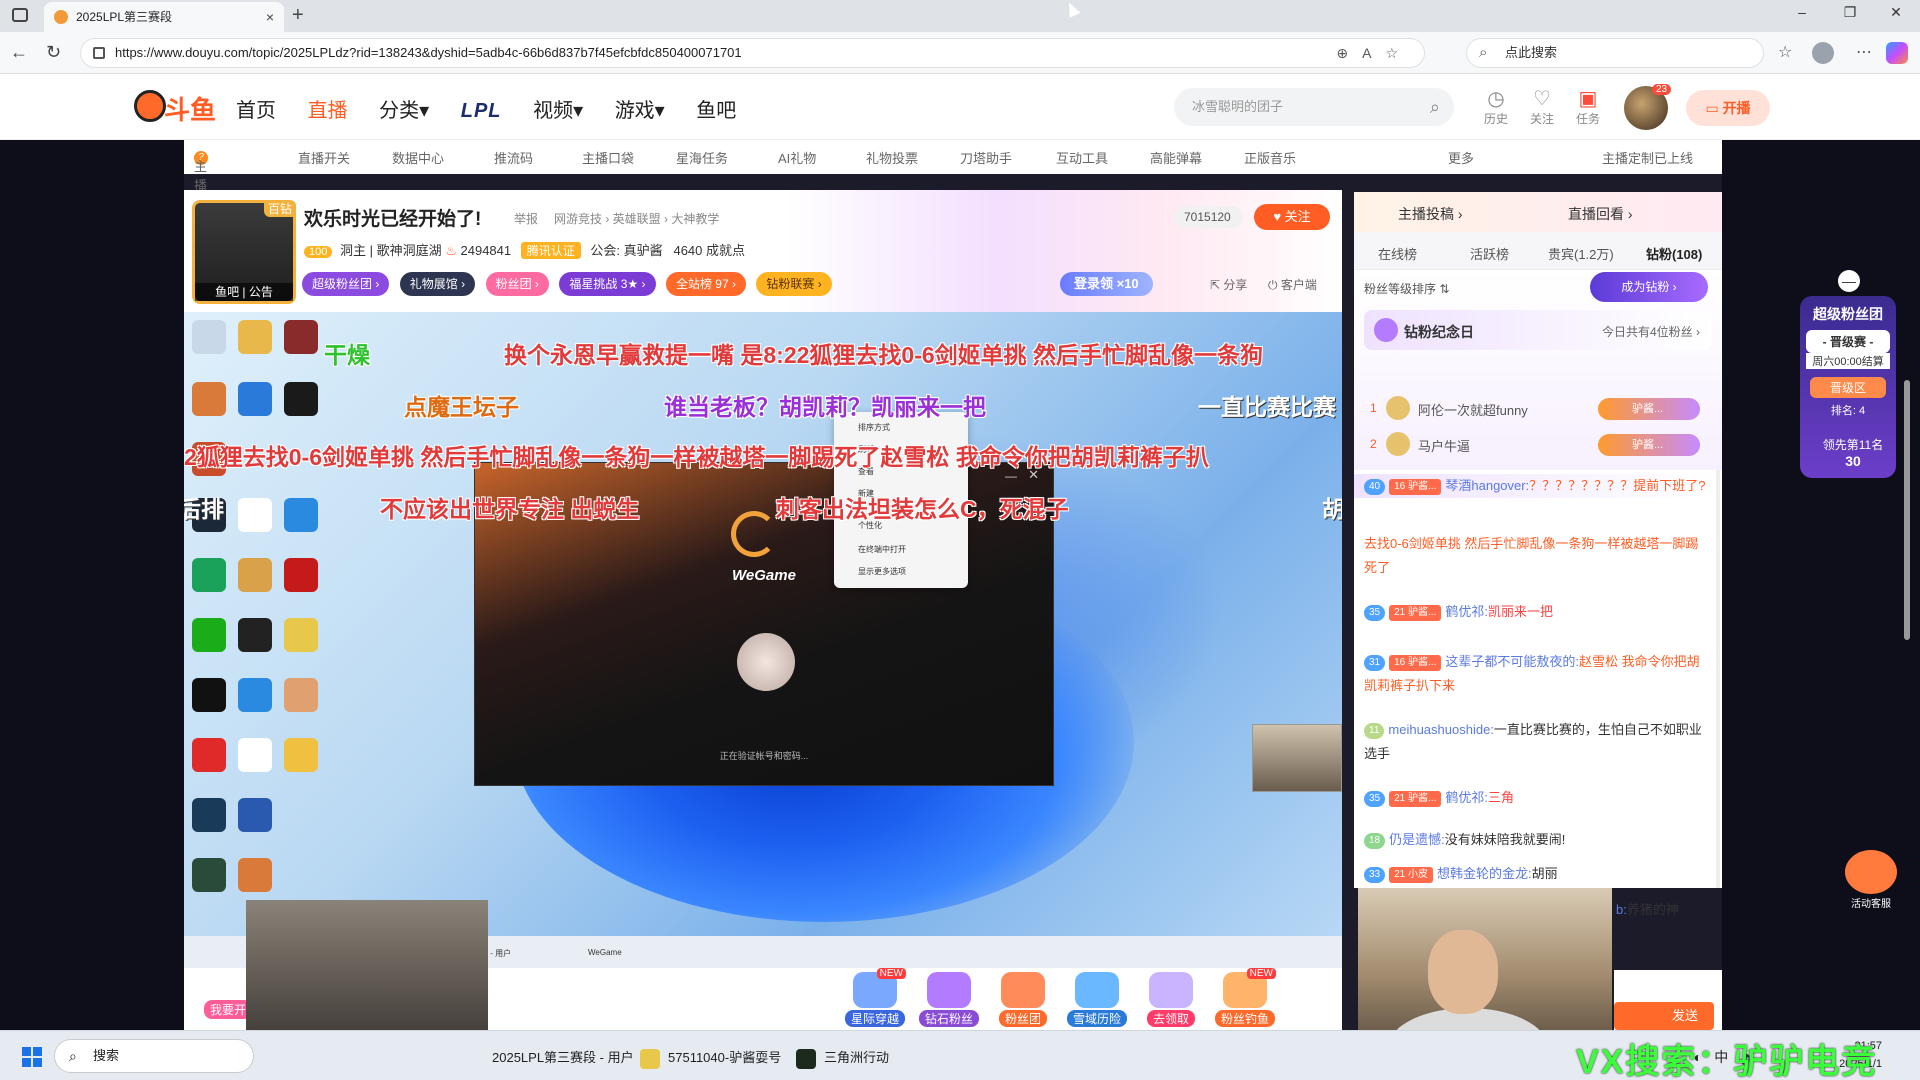  What do you see at coordinates (298, 15) in the screenshot?
I see `new-tab-button: +` at bounding box center [298, 15].